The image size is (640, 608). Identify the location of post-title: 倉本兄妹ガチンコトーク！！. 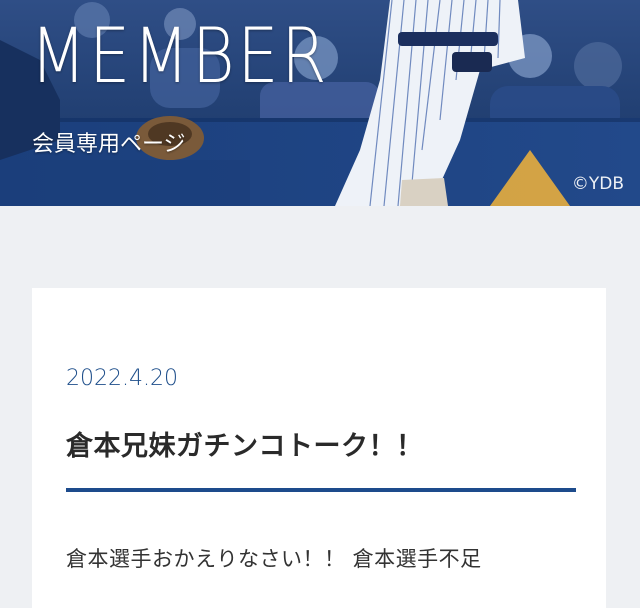
(245, 443).